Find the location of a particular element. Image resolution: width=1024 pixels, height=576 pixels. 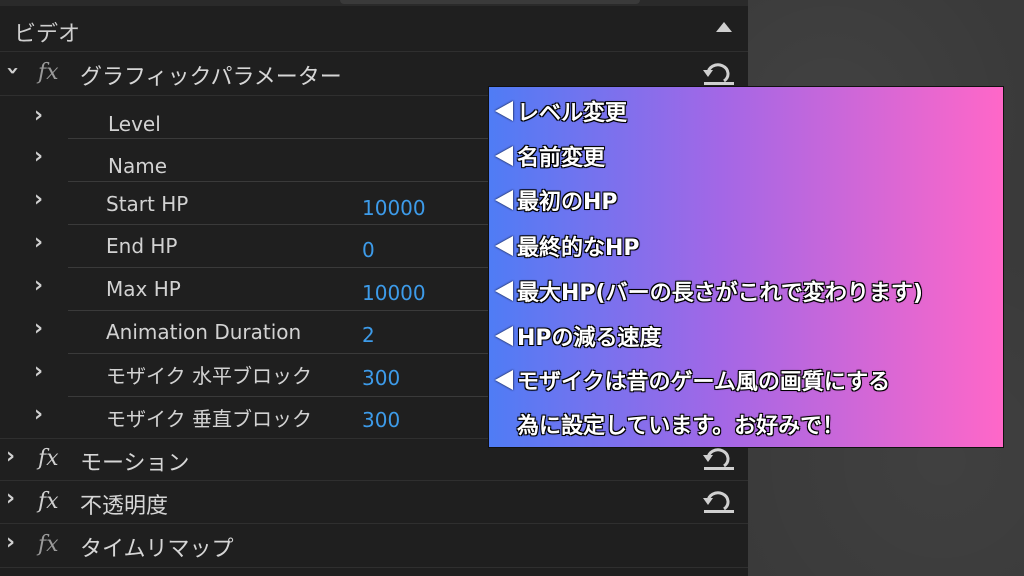

annotation-line: モザイクは昔のゲーム風の画質にする is located at coordinates (692, 380).